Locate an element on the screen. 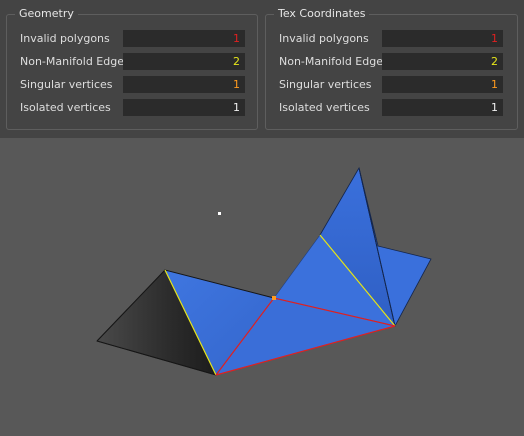 This screenshot has height=436, width=524. tex-coordinates-group-title: Tex Coordinates is located at coordinates (322, 14).